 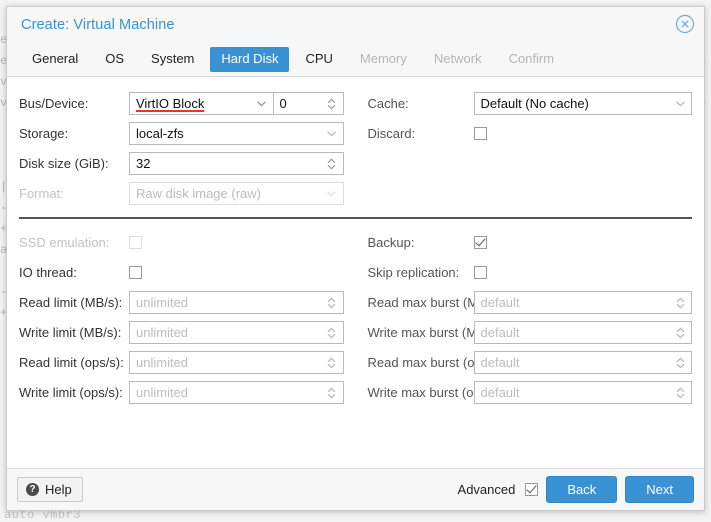 I want to click on io-thread-label: IO thread:, so click(x=48, y=272).